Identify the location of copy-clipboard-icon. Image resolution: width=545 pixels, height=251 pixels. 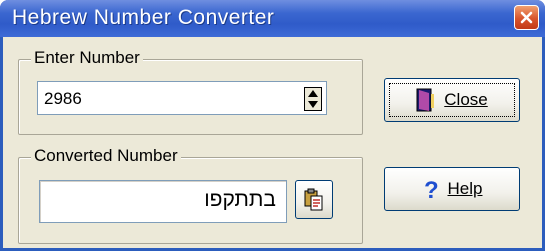
(313, 199).